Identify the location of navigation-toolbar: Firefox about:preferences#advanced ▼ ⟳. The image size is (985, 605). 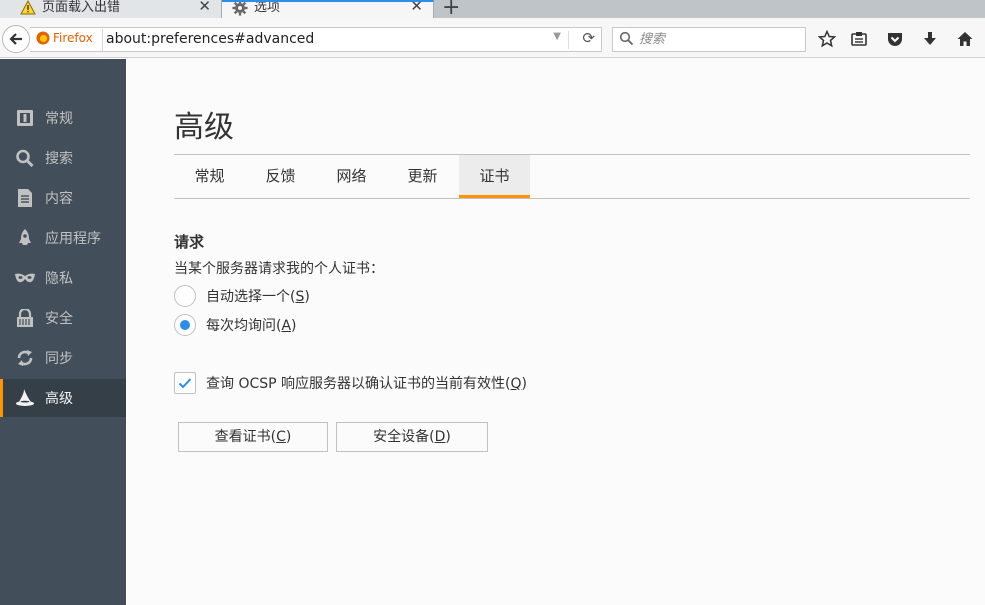
(492, 38).